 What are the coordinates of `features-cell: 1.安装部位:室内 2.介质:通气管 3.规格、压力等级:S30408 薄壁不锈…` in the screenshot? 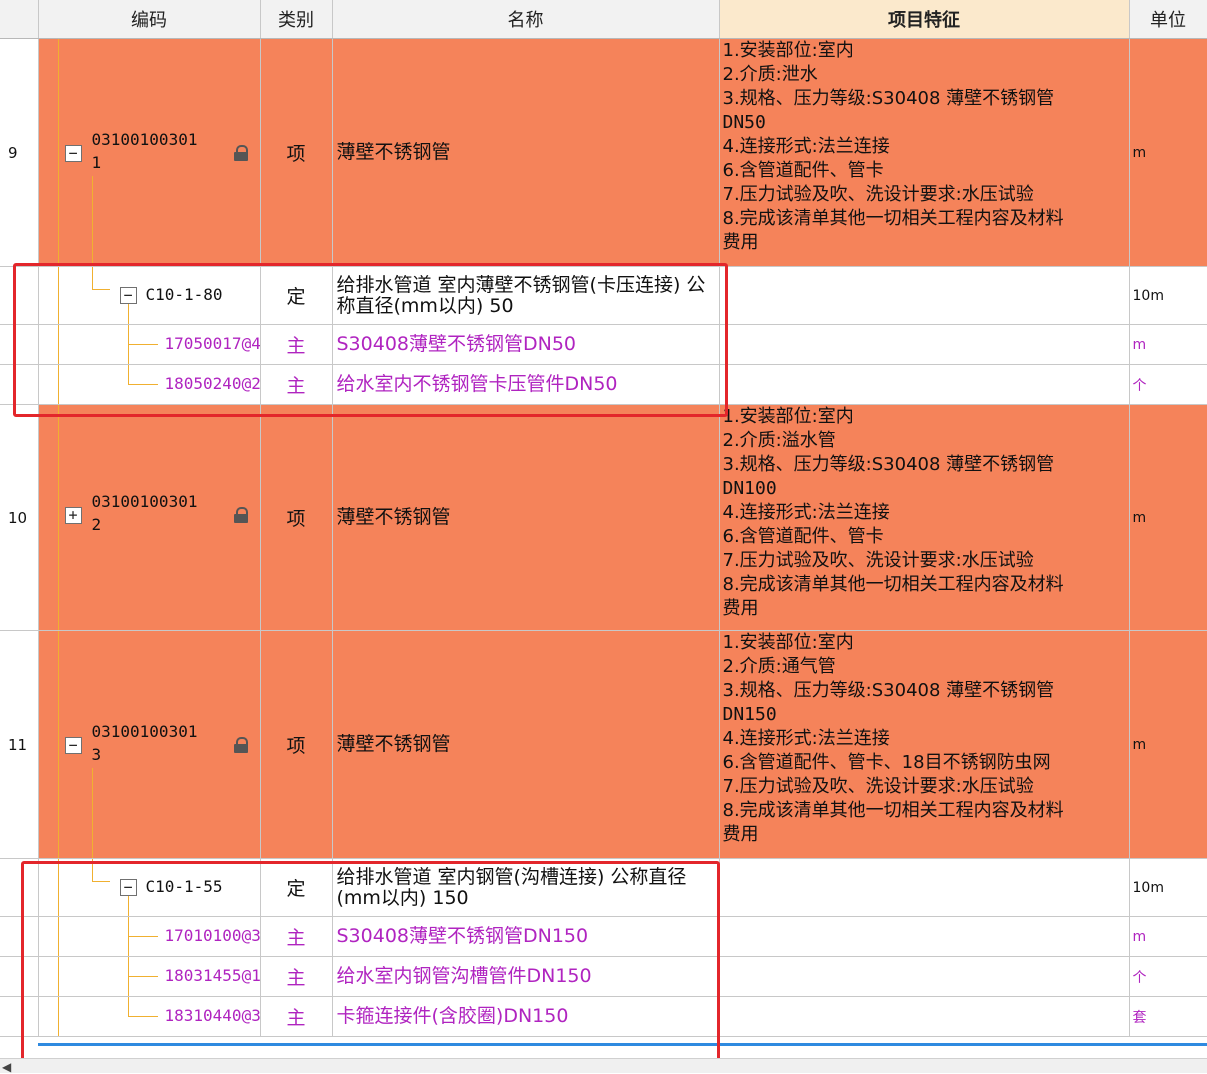 It's located at (924, 744).